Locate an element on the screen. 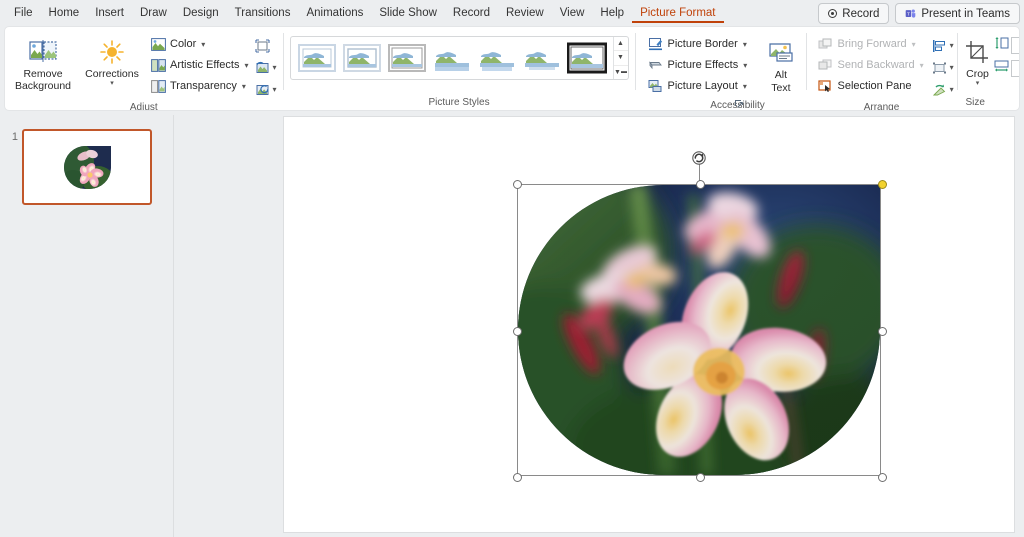  picture-border-button: Picture Border ▾ is located at coordinates (698, 44).